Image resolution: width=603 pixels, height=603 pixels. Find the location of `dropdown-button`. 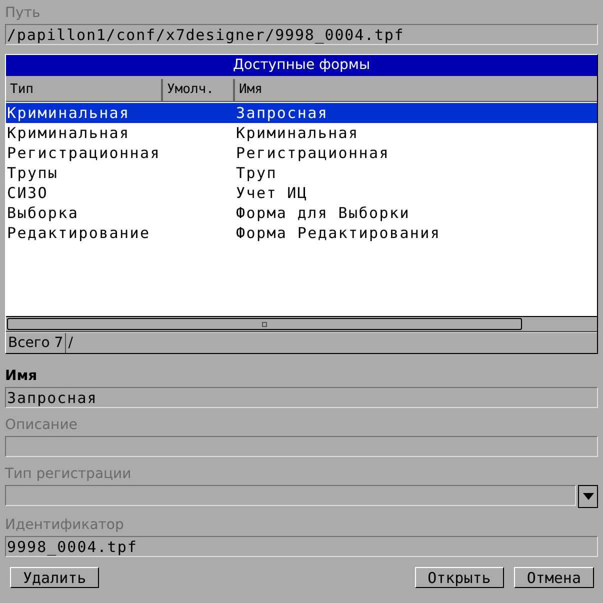

dropdown-button is located at coordinates (588, 496).